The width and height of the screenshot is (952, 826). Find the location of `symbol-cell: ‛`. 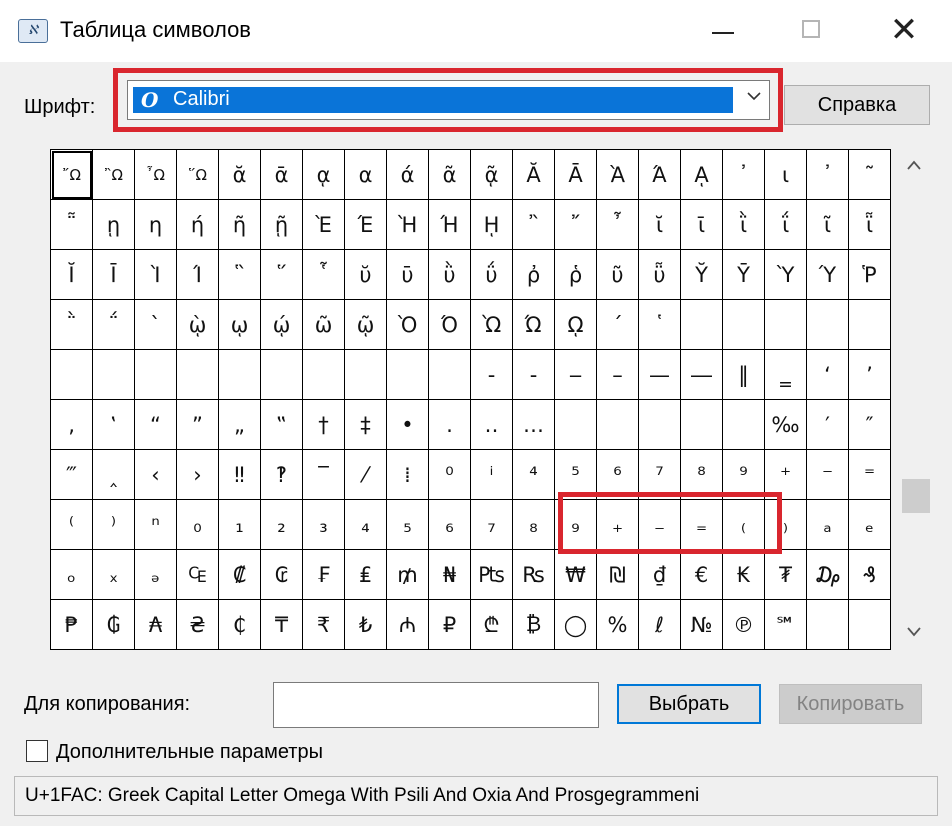

symbol-cell: ‛ is located at coordinates (114, 425).